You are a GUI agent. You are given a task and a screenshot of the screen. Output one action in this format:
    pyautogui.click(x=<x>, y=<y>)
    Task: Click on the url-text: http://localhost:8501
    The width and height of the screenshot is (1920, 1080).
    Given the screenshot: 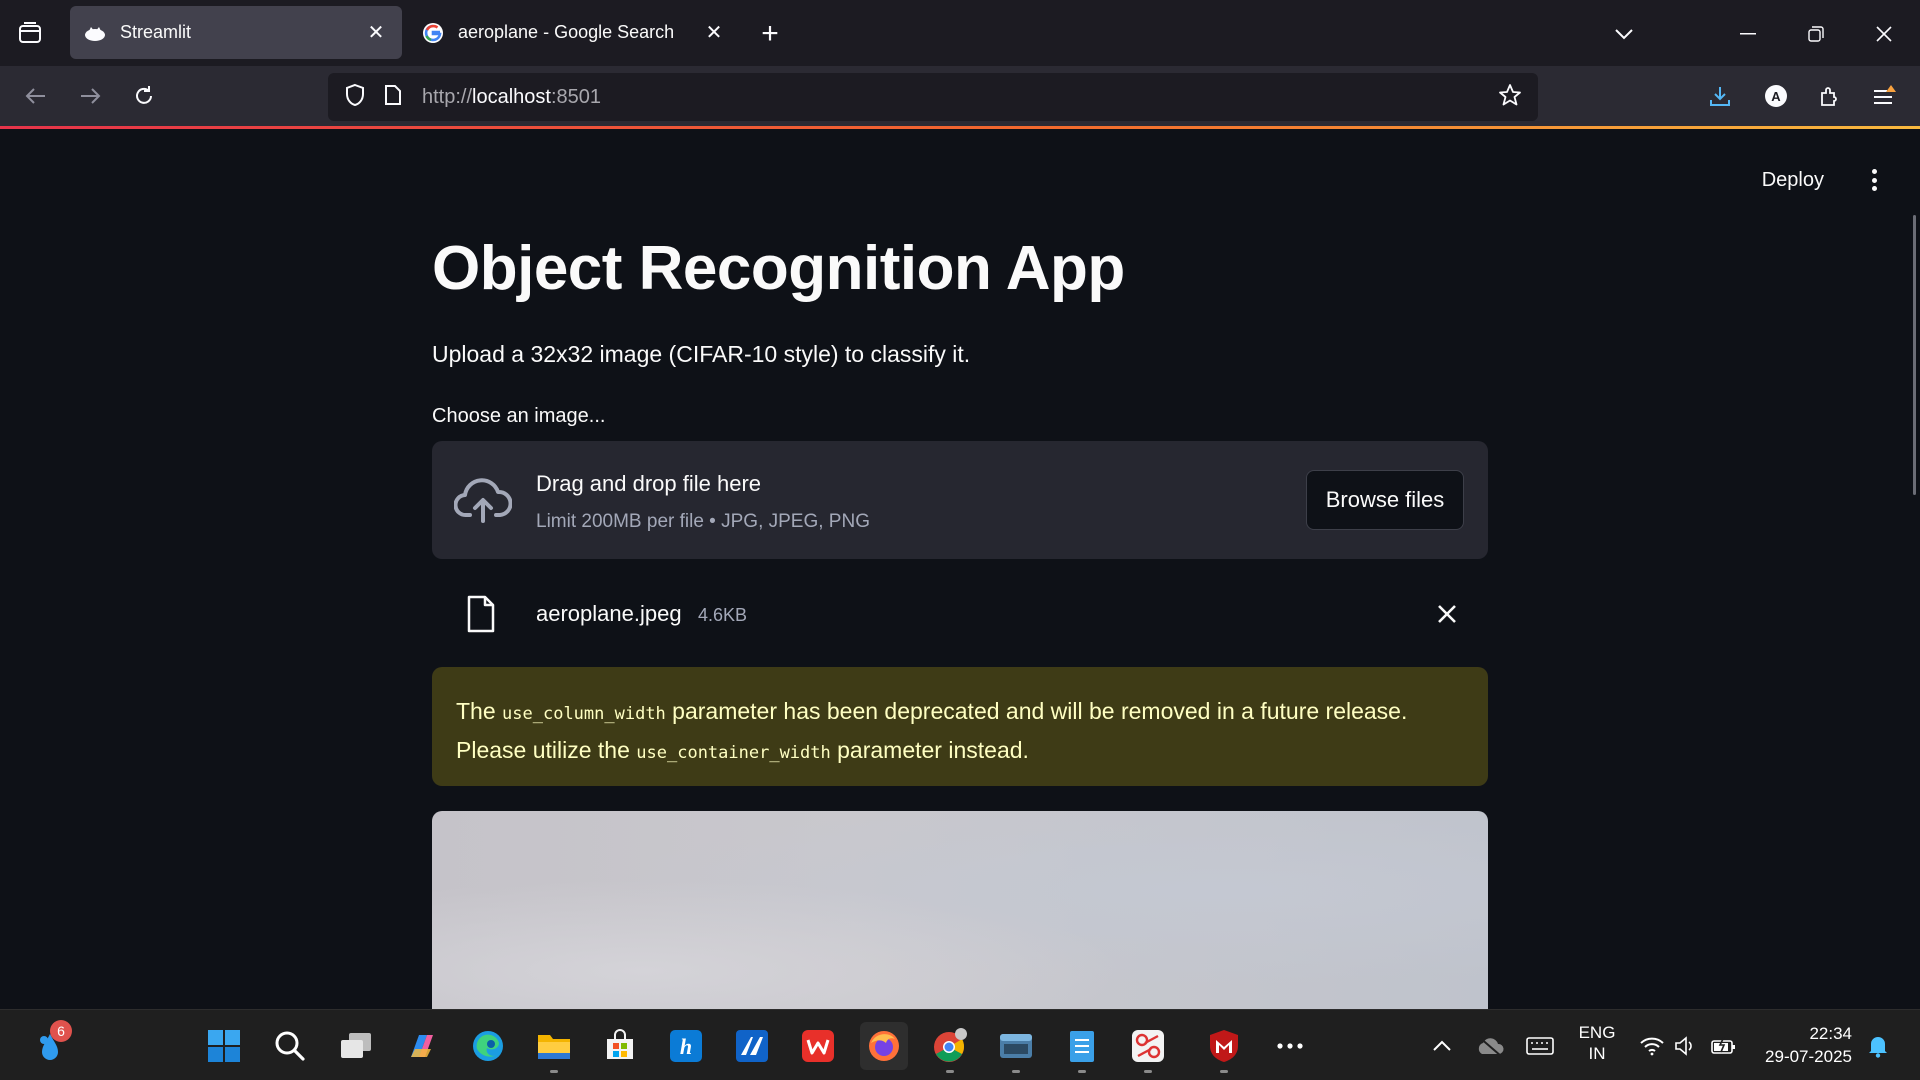 What is the action you would take?
    pyautogui.click(x=511, y=97)
    